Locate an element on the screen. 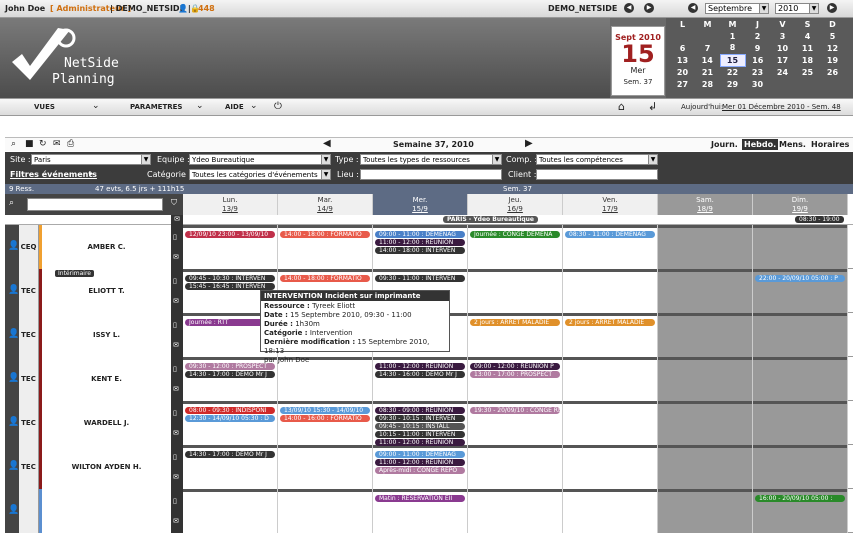  cal-day: 22 is located at coordinates (732, 72).